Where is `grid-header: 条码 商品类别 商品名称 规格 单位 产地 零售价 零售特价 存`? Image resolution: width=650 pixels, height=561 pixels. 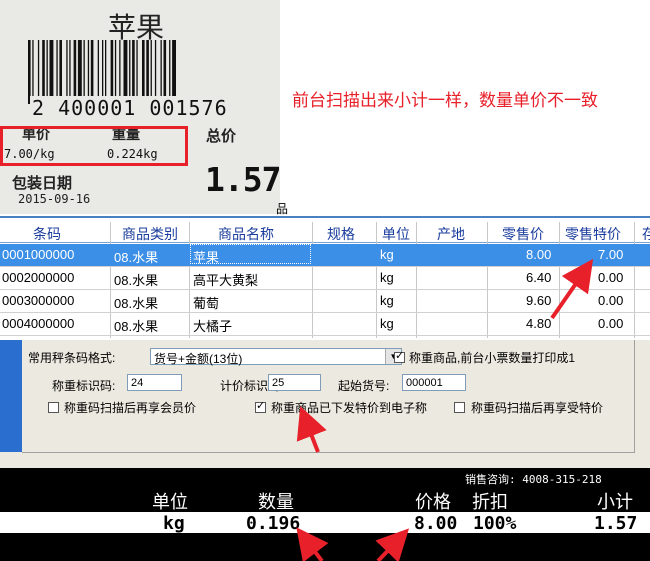 grid-header: 条码 商品类别 商品名称 规格 单位 产地 零售价 零售特价 存 is located at coordinates (325, 232).